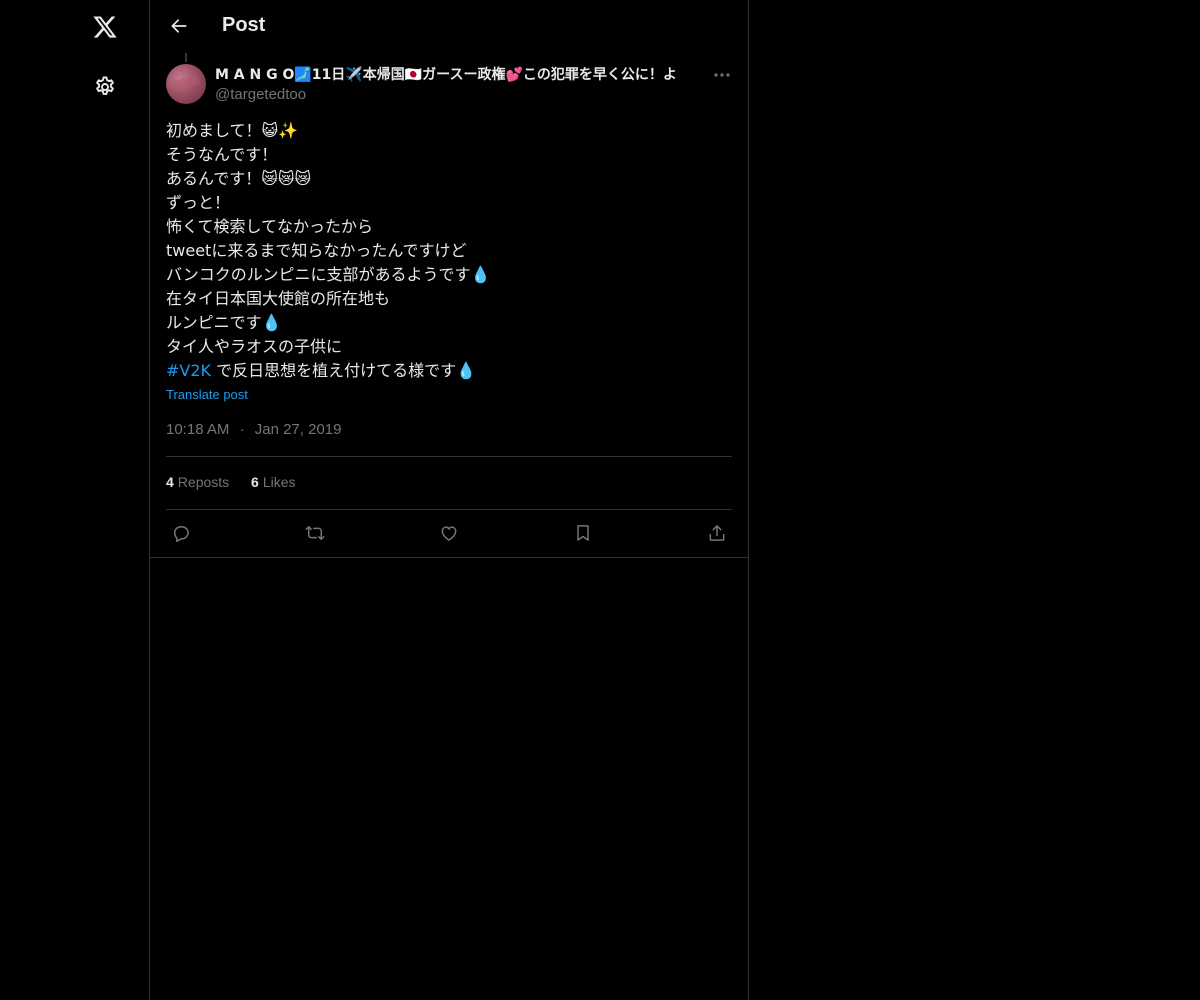 Image resolution: width=1200 pixels, height=1000 pixels. I want to click on reposts-stat: 4 Reposts, so click(197, 482).